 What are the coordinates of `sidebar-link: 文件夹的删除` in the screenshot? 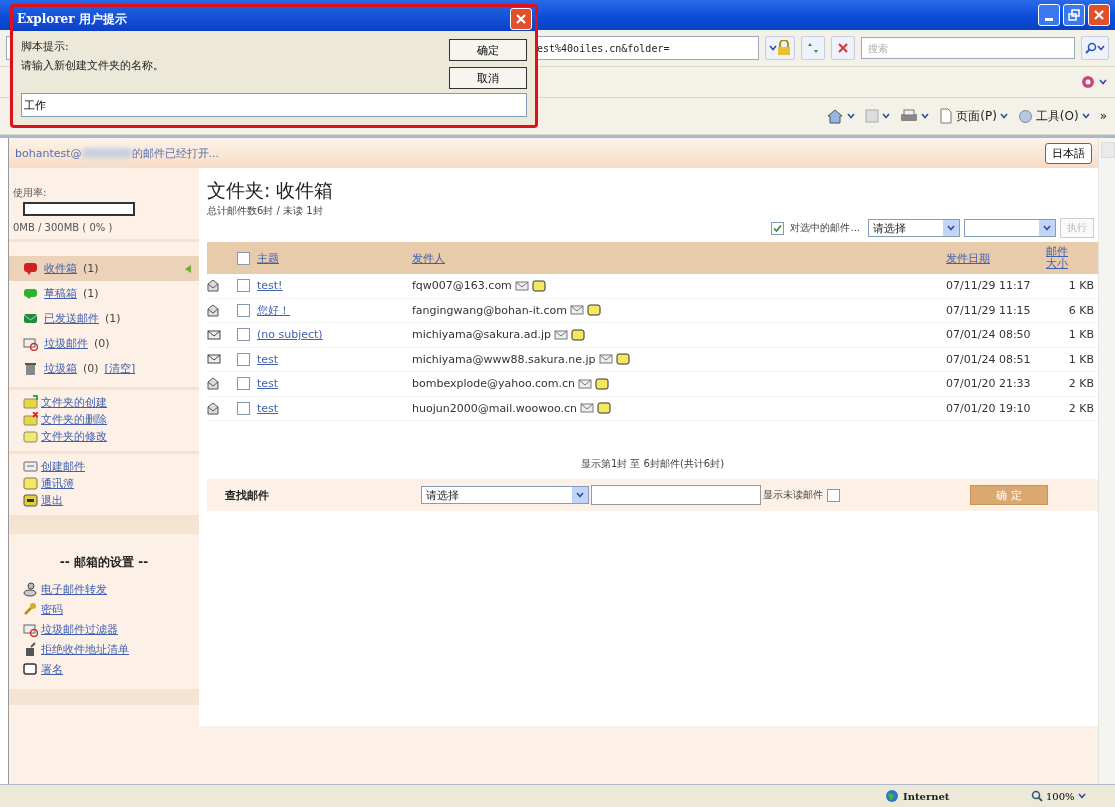 It's located at (74, 419).